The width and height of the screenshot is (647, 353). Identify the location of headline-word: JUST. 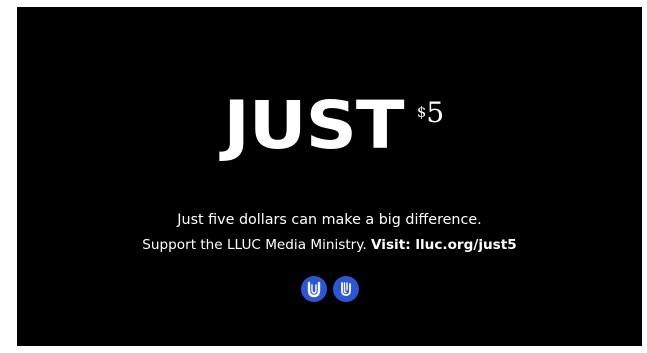
(313, 125).